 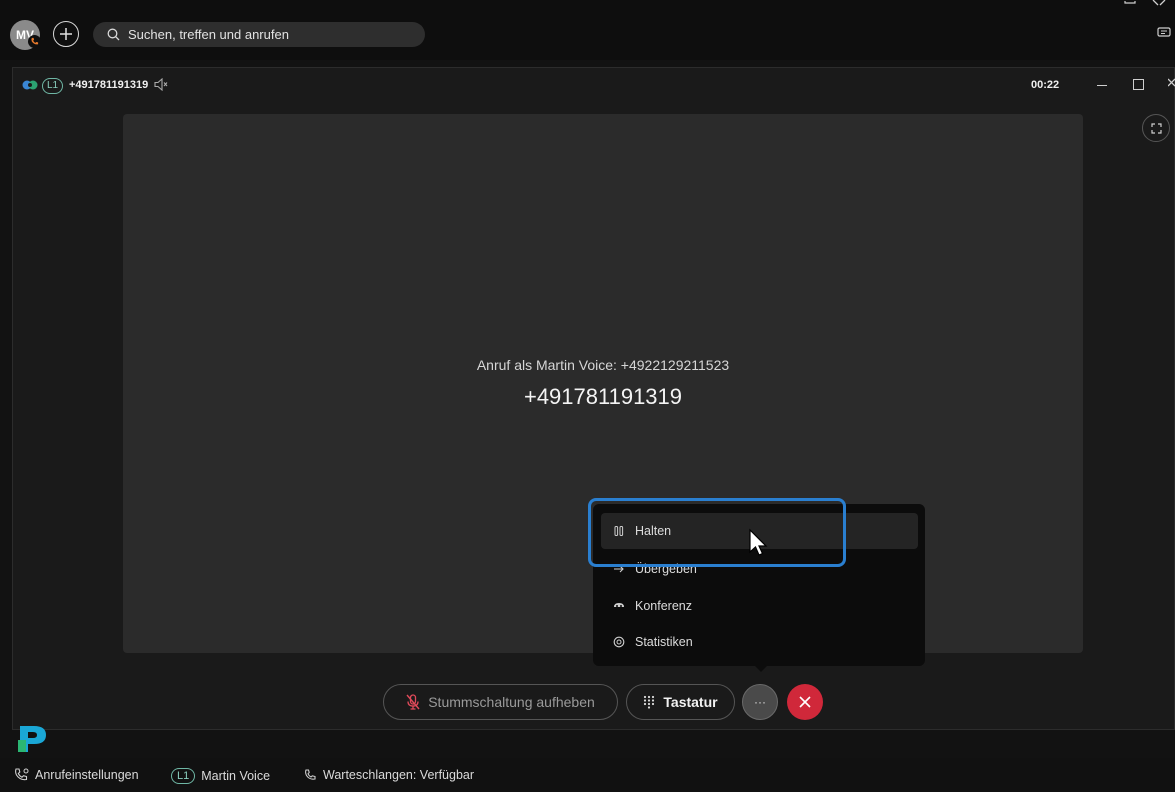 I want to click on phone-settings-icon, so click(x=22, y=774).